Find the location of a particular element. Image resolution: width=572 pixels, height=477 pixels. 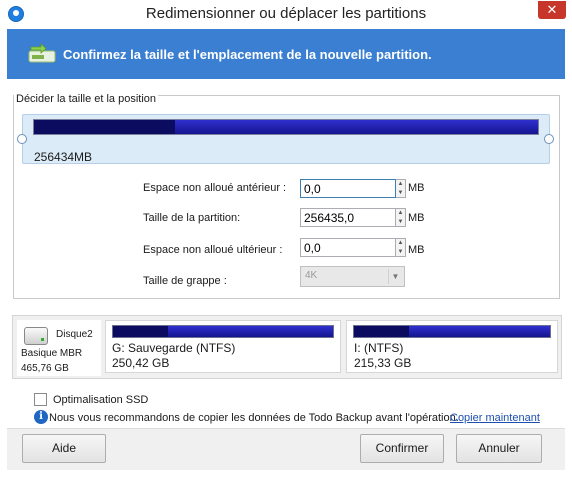

partition-slider-used is located at coordinates (104, 127).